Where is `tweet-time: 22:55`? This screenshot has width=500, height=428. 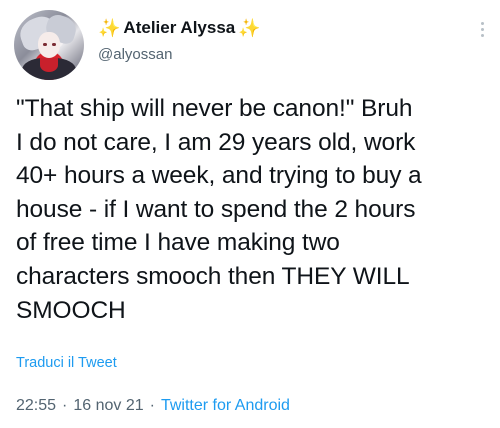
tweet-time: 22:55 is located at coordinates (36, 406).